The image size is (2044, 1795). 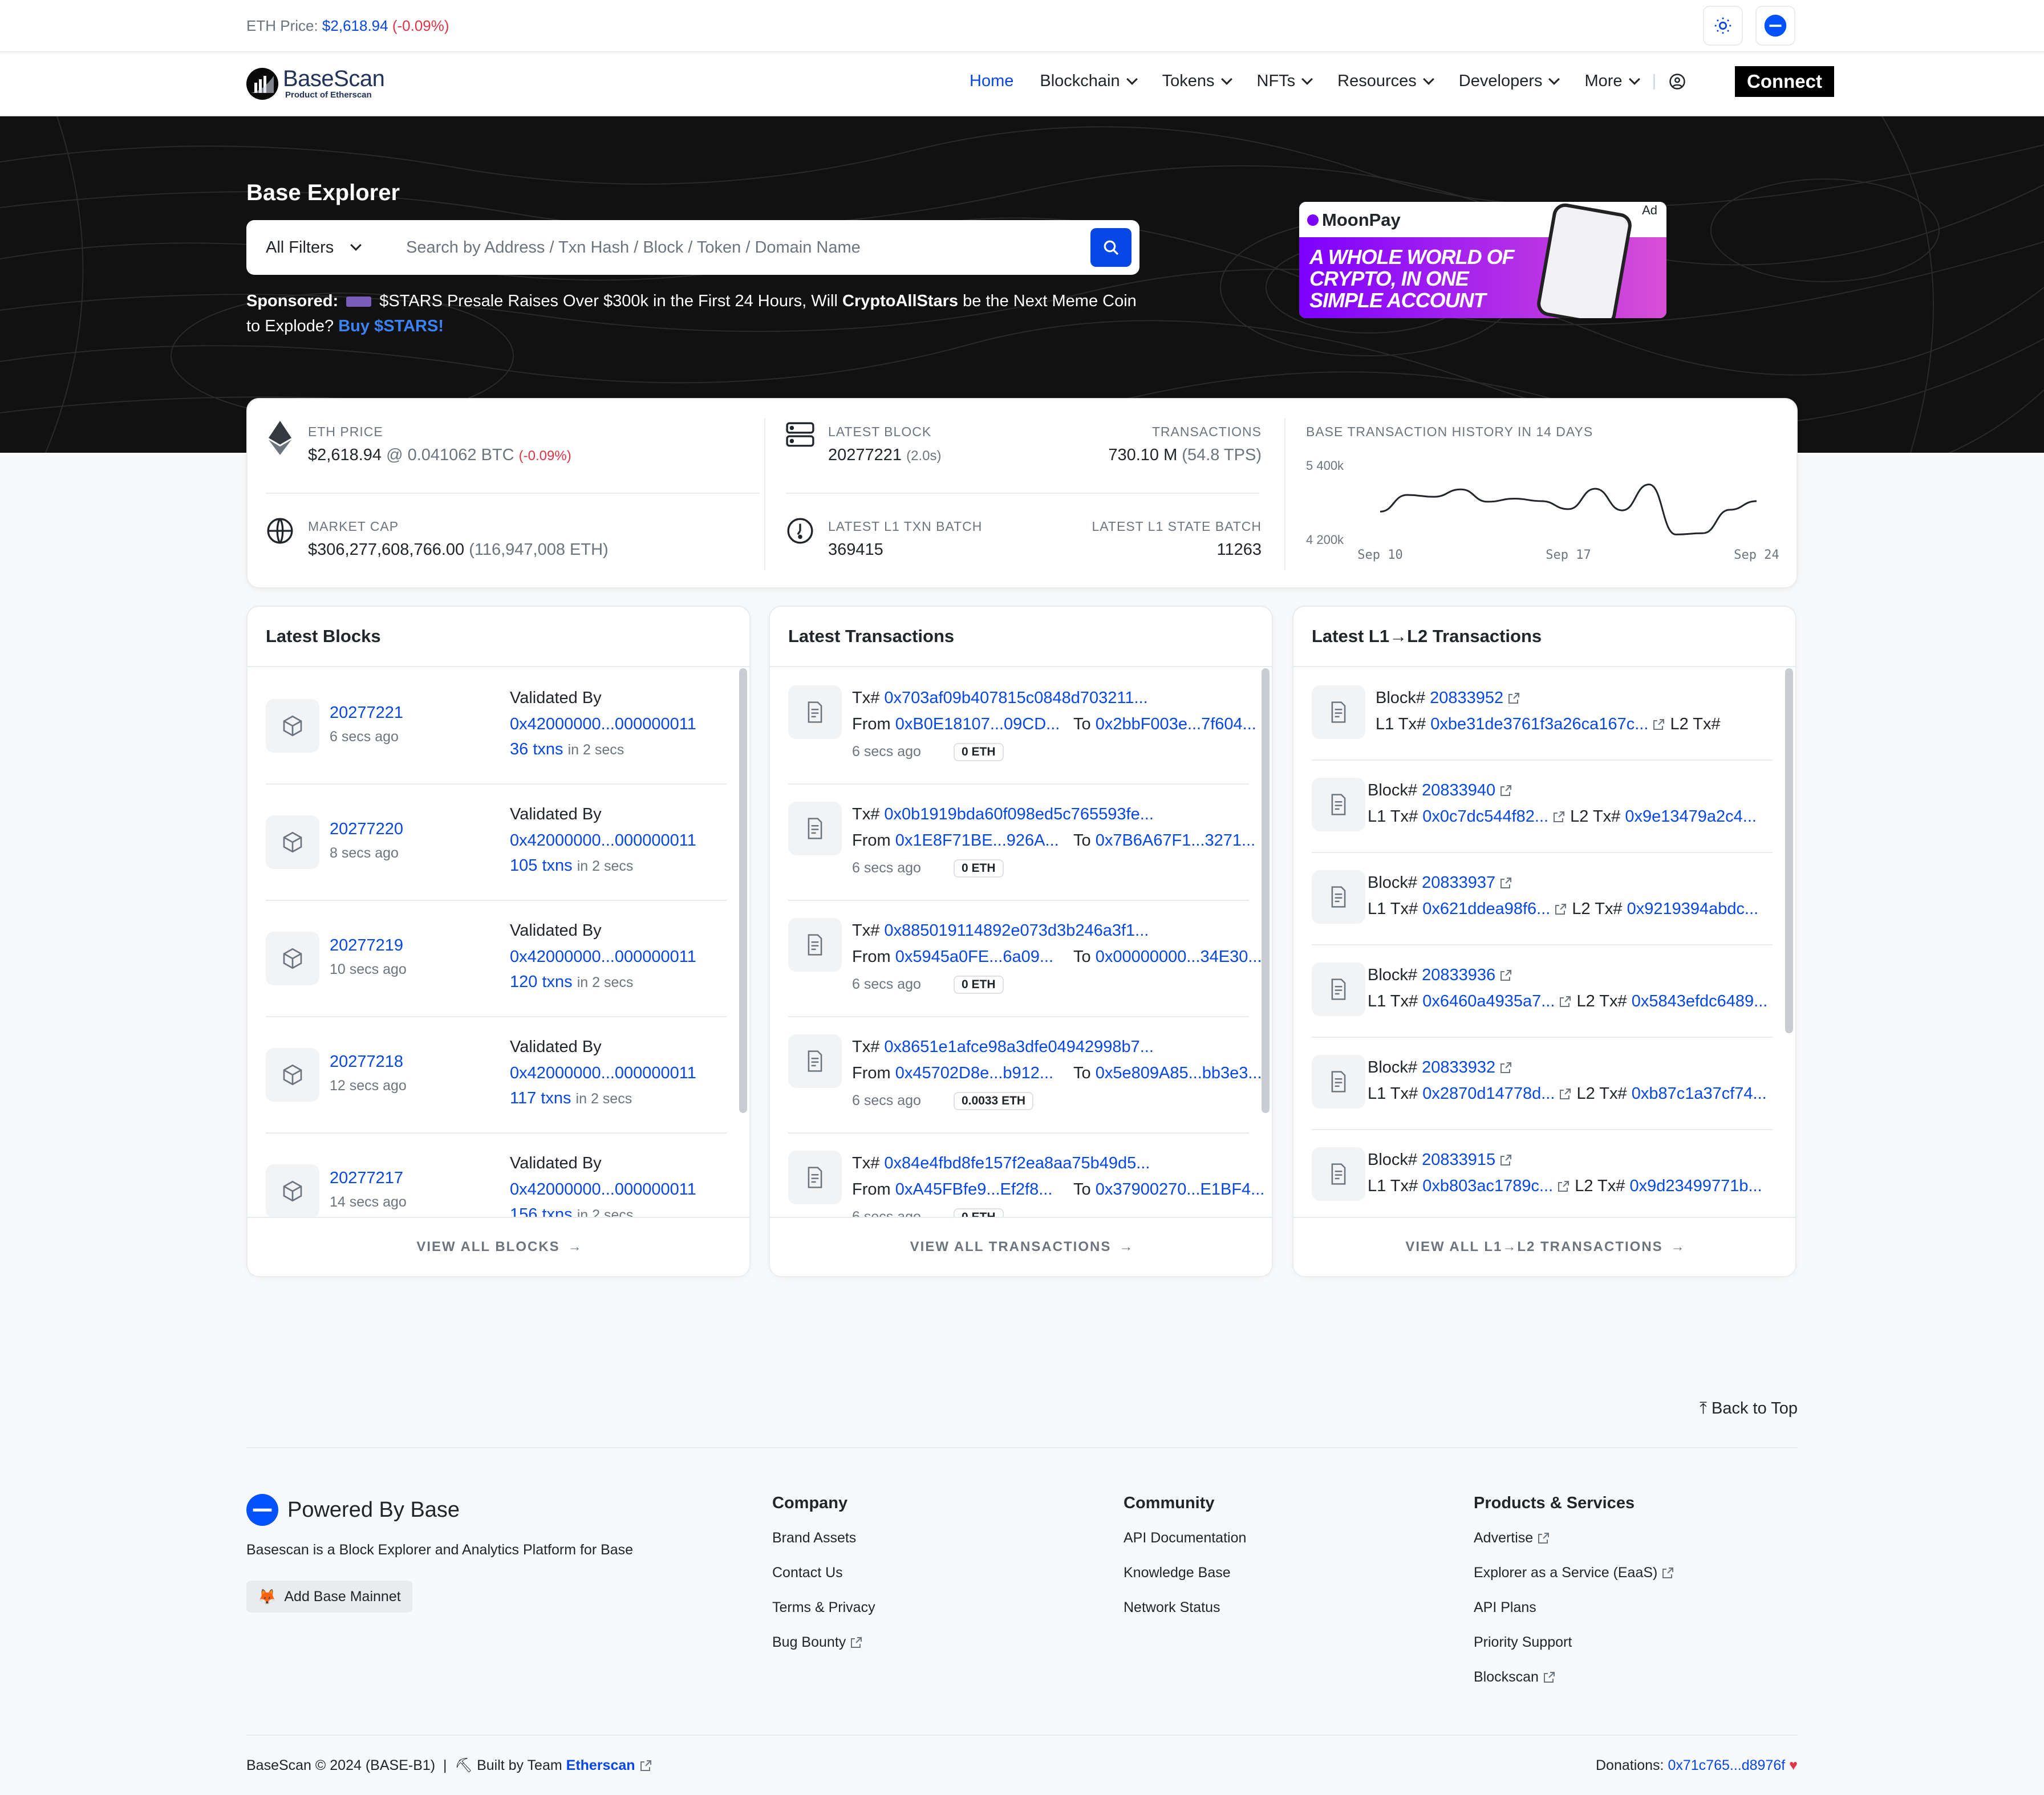 I want to click on network-switch-button, so click(x=1775, y=26).